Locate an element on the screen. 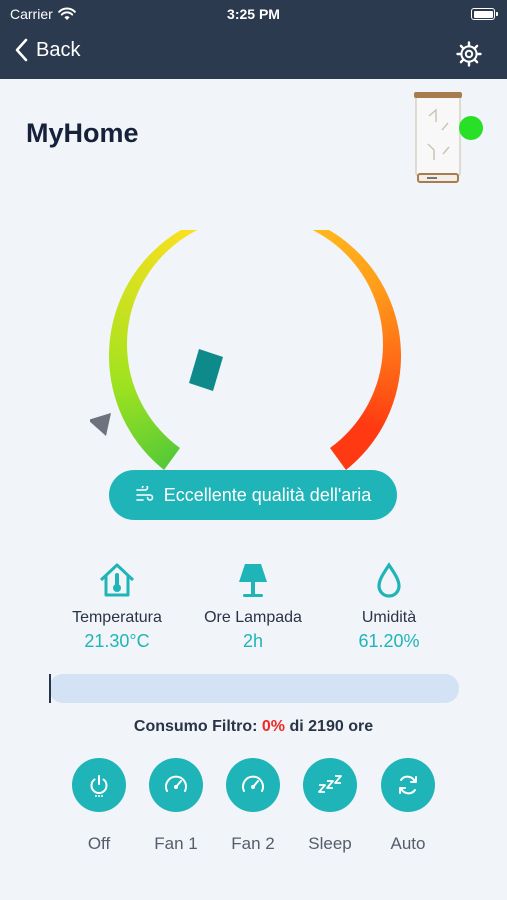 Image resolution: width=507 pixels, height=900 pixels. fan-2-button is located at coordinates (253, 785).